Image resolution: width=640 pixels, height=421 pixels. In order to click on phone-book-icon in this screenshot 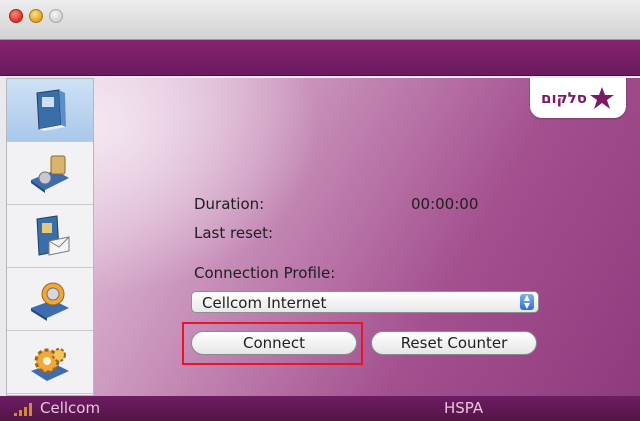, I will do `click(51, 110)`.